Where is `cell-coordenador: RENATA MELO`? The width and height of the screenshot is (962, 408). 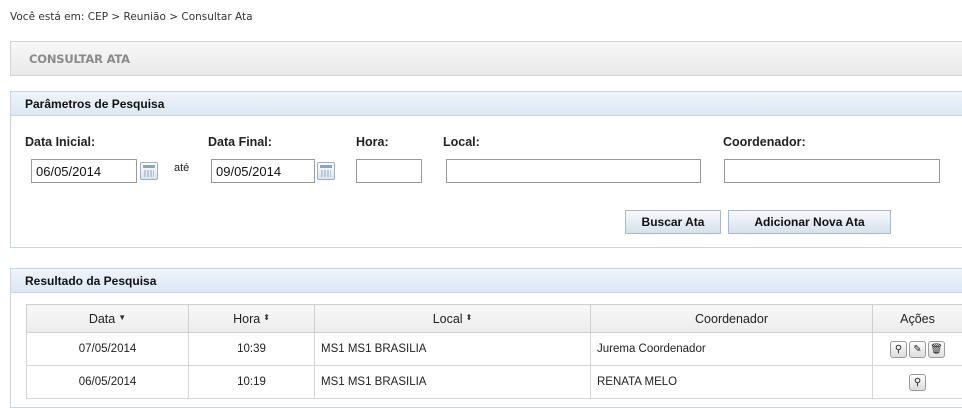 cell-coordenador: RENATA MELO is located at coordinates (732, 382).